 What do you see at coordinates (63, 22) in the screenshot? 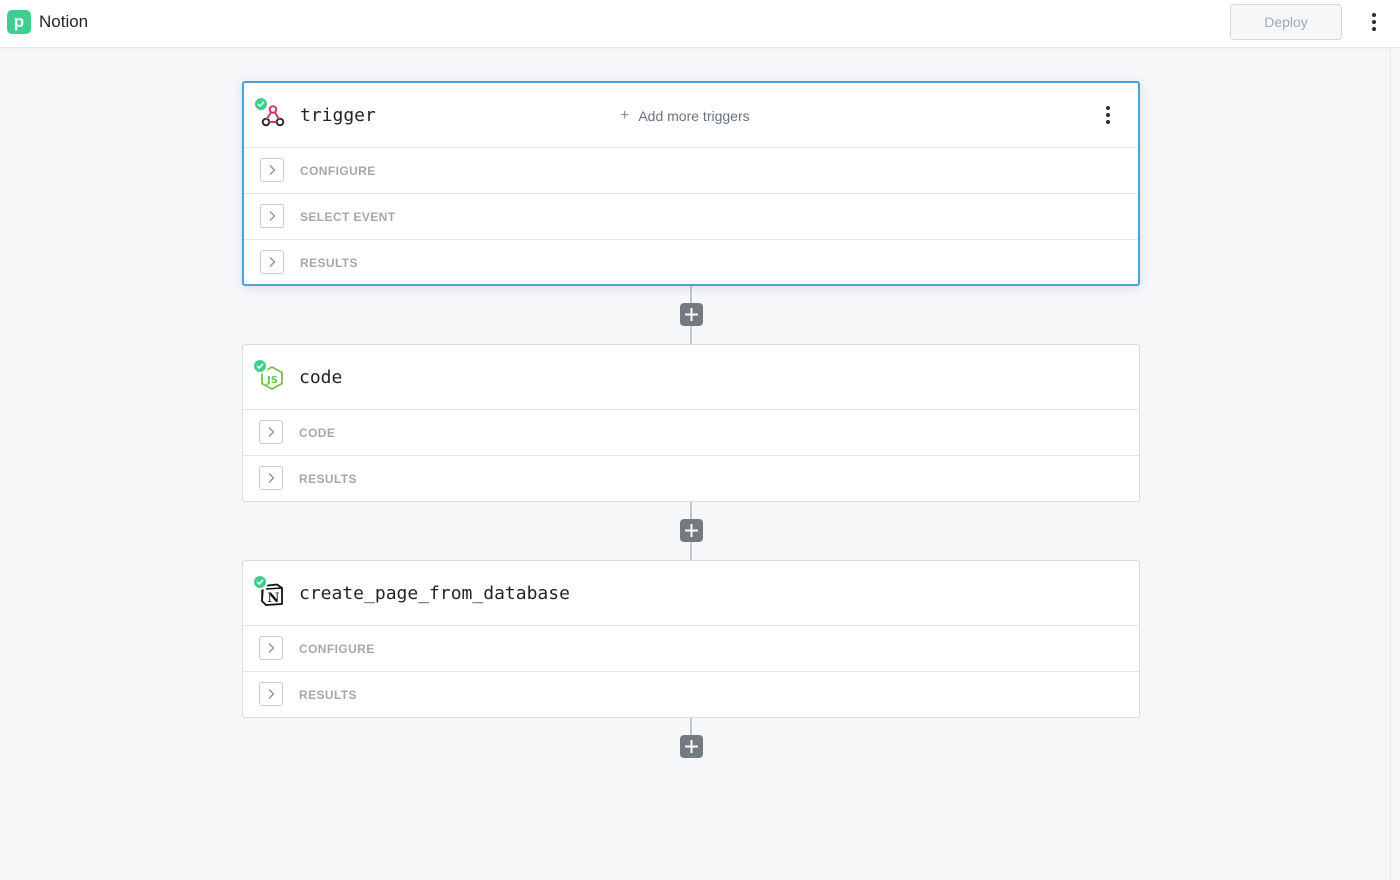
I see `workflow-title: Notion` at bounding box center [63, 22].